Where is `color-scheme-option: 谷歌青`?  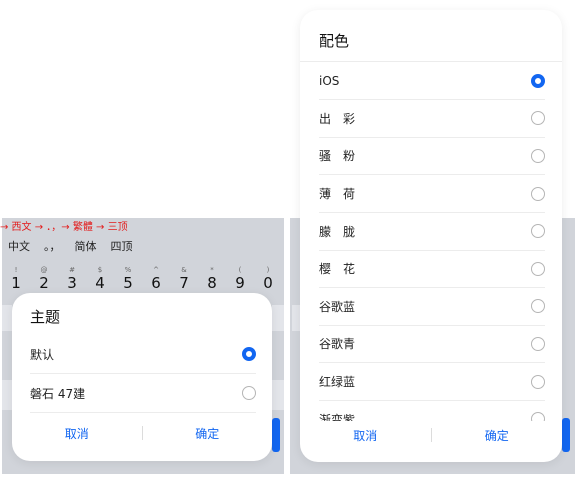
color-scheme-option: 谷歌青 is located at coordinates (434, 344).